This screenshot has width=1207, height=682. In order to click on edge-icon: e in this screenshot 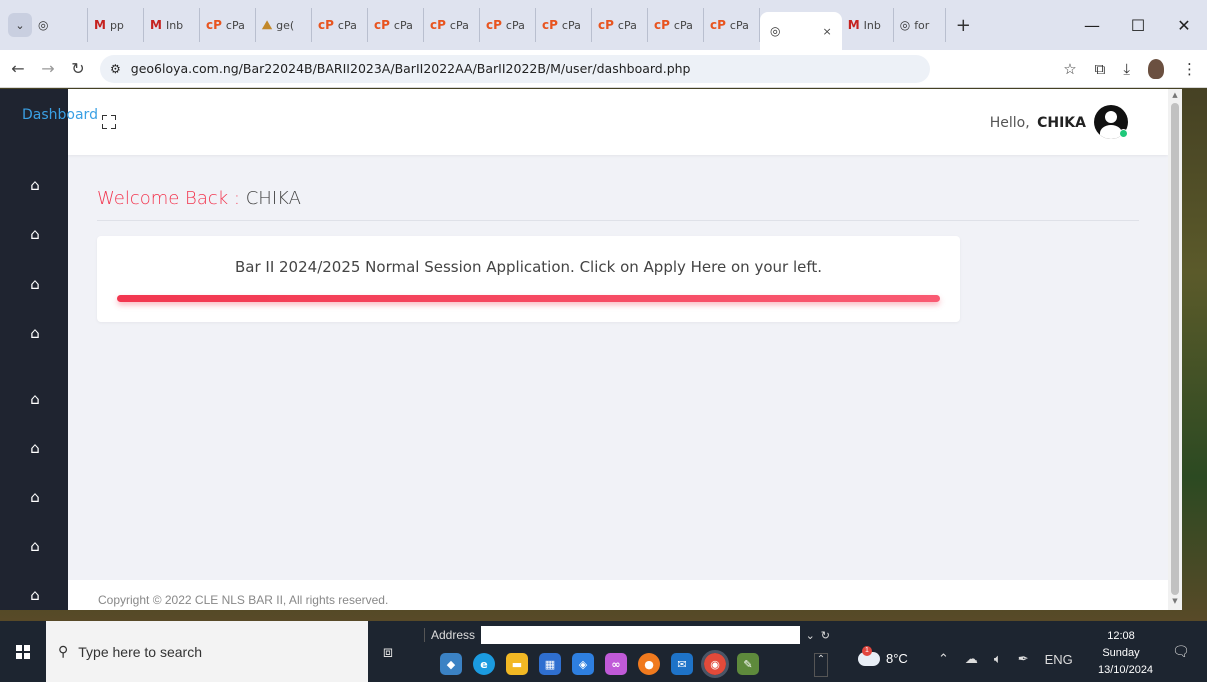, I will do `click(484, 664)`.